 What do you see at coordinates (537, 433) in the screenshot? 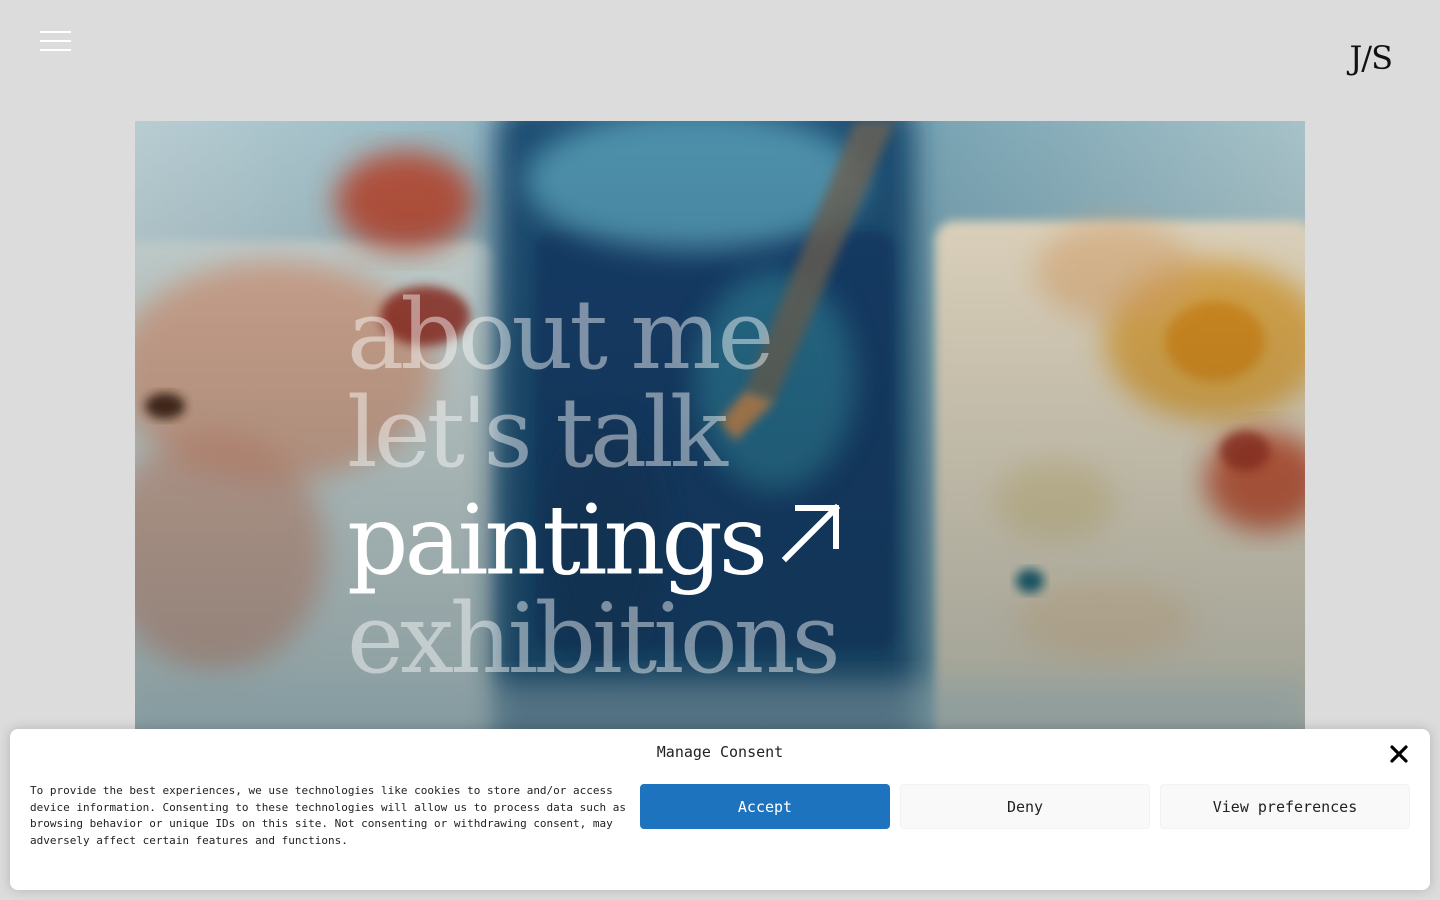
I see `nav-item-label: let's talk` at bounding box center [537, 433].